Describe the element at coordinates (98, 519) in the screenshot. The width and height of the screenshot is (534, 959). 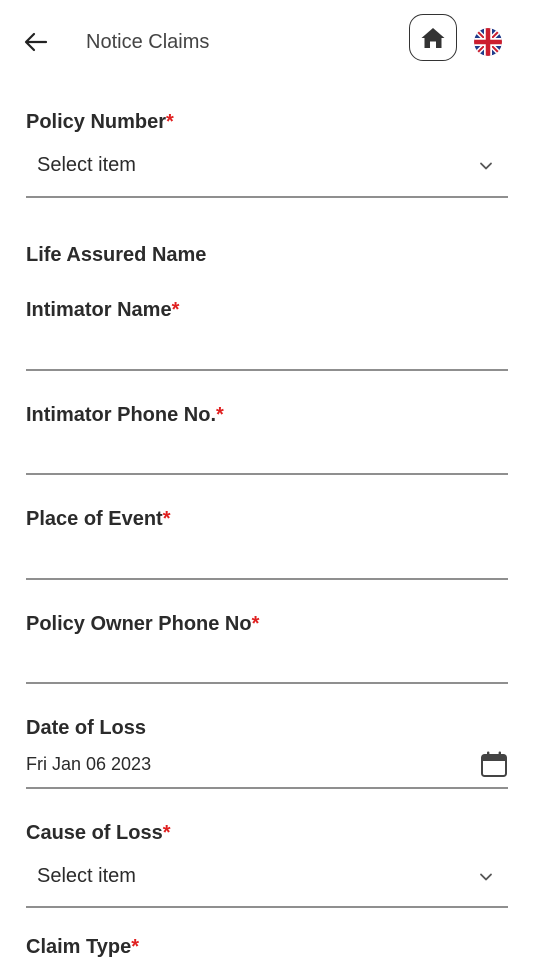
I see `place-of-event-label: Place of Event*` at that location.